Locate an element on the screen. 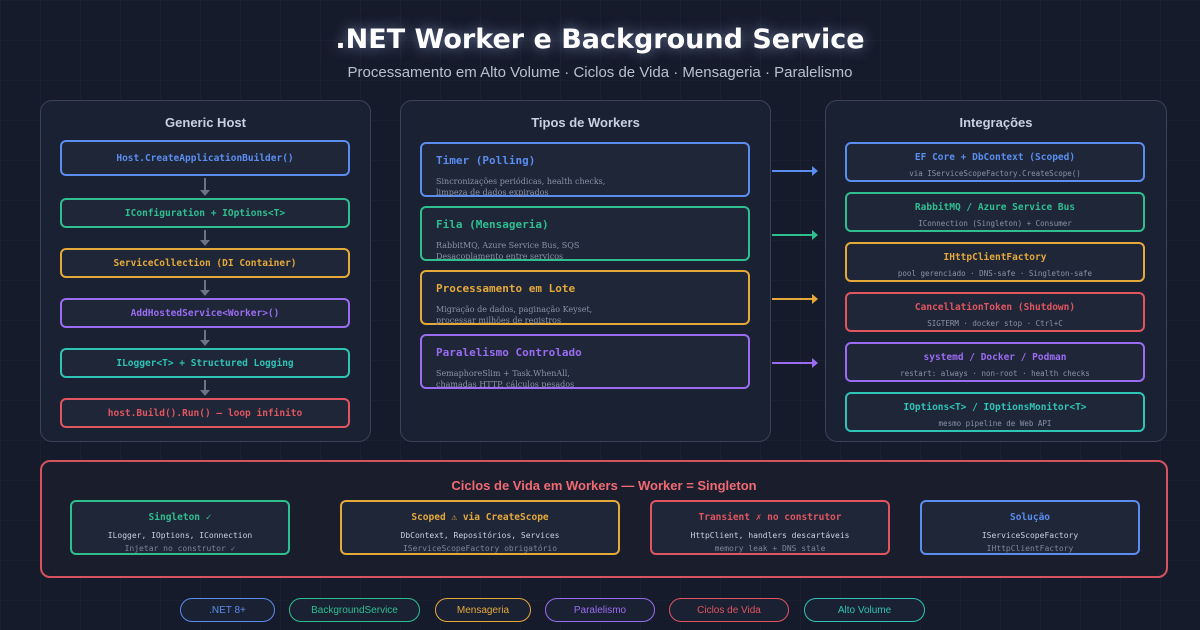 The width and height of the screenshot is (1200, 630). tag-pill: Ciclos de Vida is located at coordinates (729, 610).